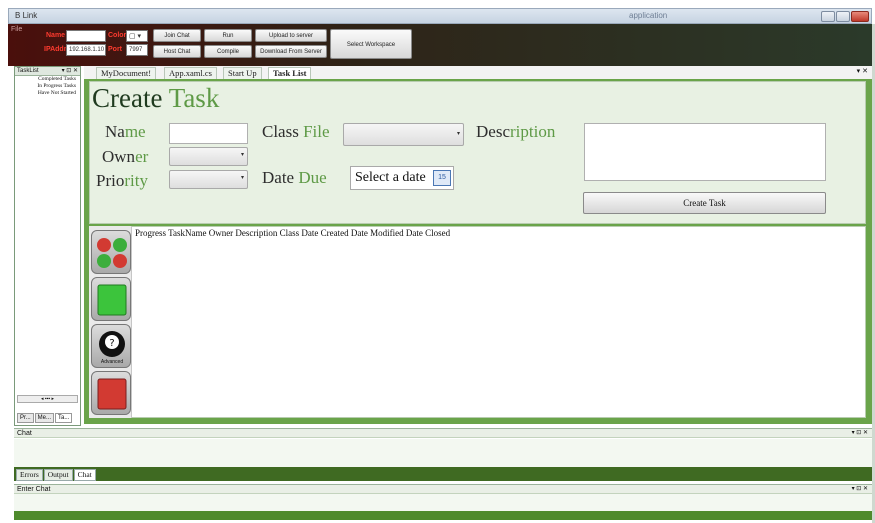  I want to click on window-title-bar: B Link application, so click(440, 16).